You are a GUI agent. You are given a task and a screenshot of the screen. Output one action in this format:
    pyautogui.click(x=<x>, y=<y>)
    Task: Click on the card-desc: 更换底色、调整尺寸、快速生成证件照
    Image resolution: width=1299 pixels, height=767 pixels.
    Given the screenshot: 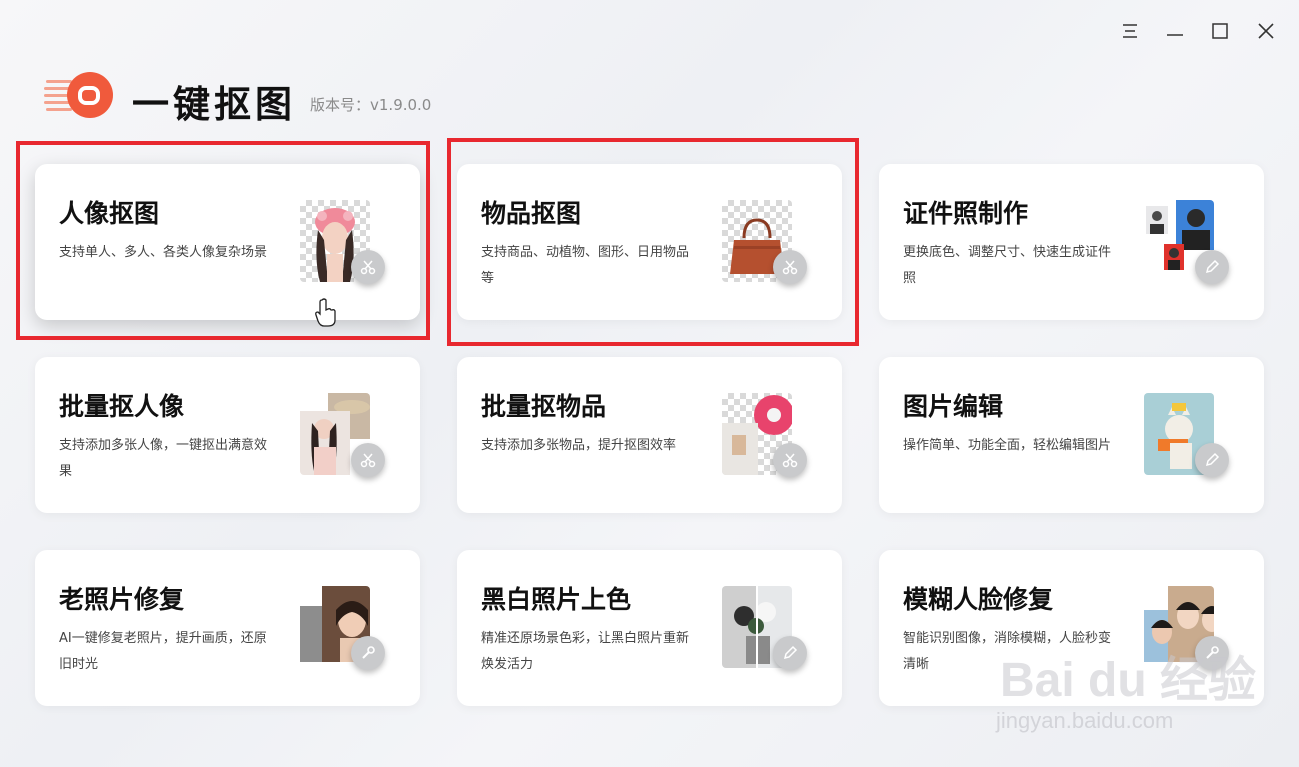 What is the action you would take?
    pyautogui.click(x=1007, y=265)
    